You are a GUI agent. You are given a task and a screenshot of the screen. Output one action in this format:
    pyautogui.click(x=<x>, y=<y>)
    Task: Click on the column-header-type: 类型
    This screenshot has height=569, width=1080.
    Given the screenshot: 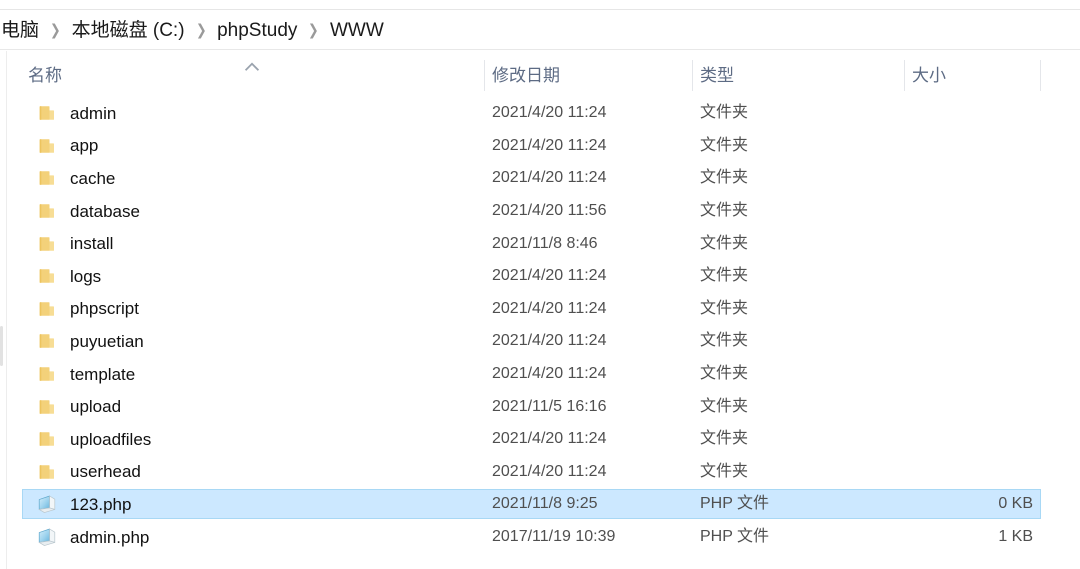 What is the action you would take?
    pyautogui.click(x=800, y=75)
    